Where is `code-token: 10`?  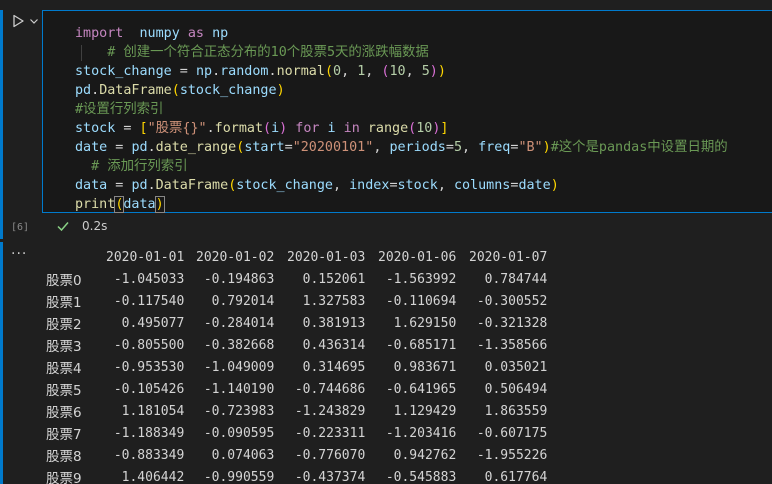
code-token: 10 is located at coordinates (397, 71).